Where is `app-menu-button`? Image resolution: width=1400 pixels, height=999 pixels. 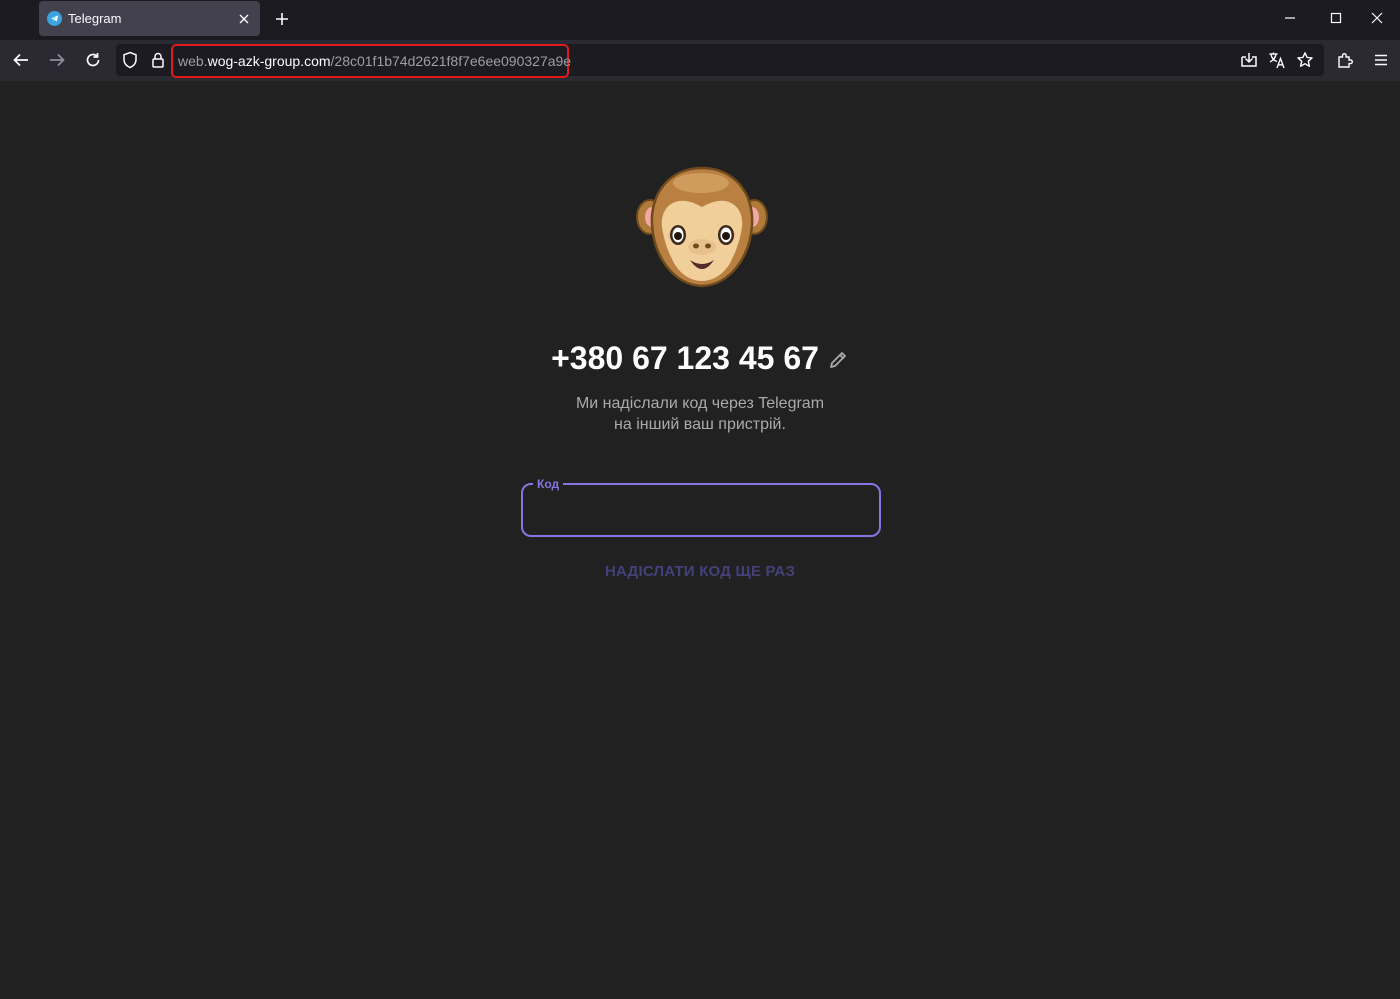
app-menu-button is located at coordinates (1381, 60).